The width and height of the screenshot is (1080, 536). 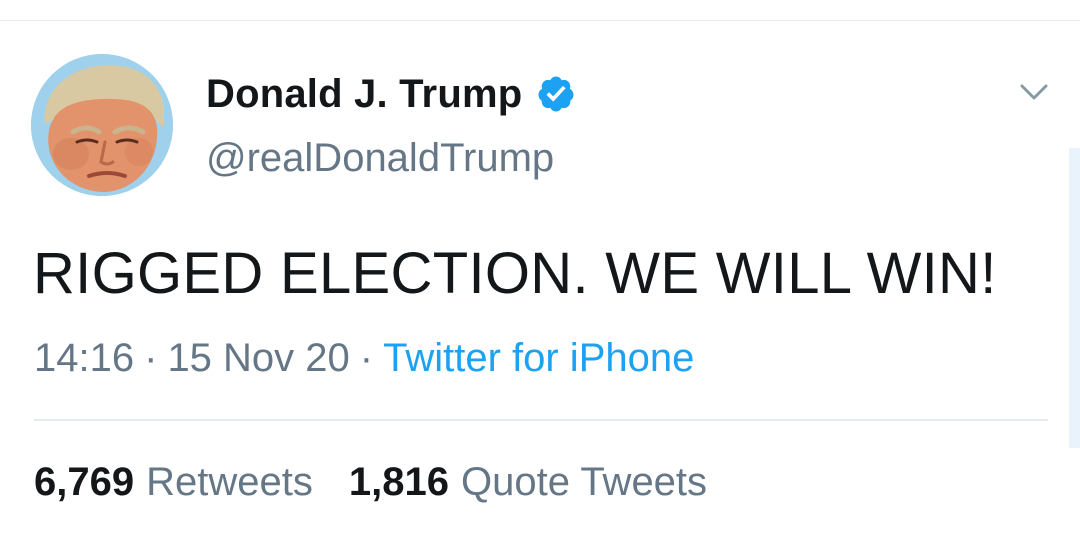 What do you see at coordinates (1034, 92) in the screenshot?
I see `chevron-down-icon` at bounding box center [1034, 92].